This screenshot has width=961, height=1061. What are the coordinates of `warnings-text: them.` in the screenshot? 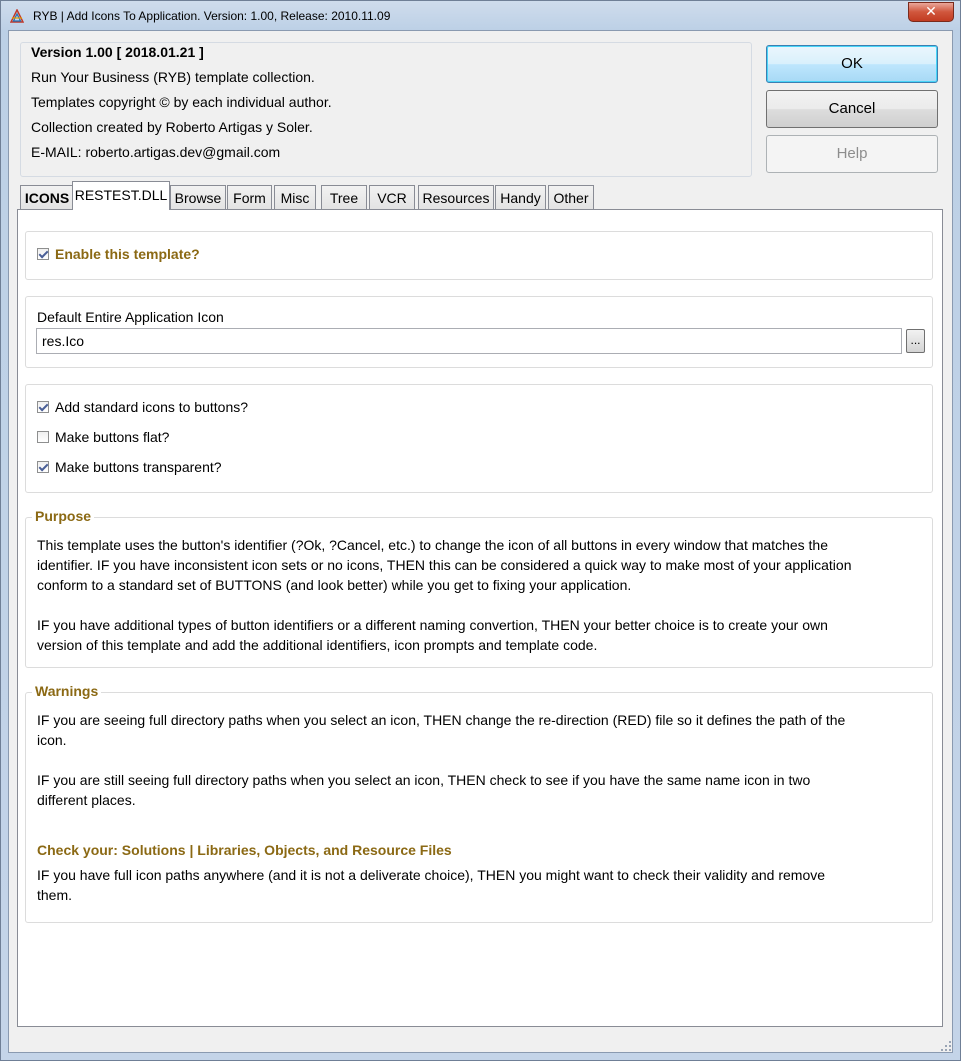 It's located at (55, 895).